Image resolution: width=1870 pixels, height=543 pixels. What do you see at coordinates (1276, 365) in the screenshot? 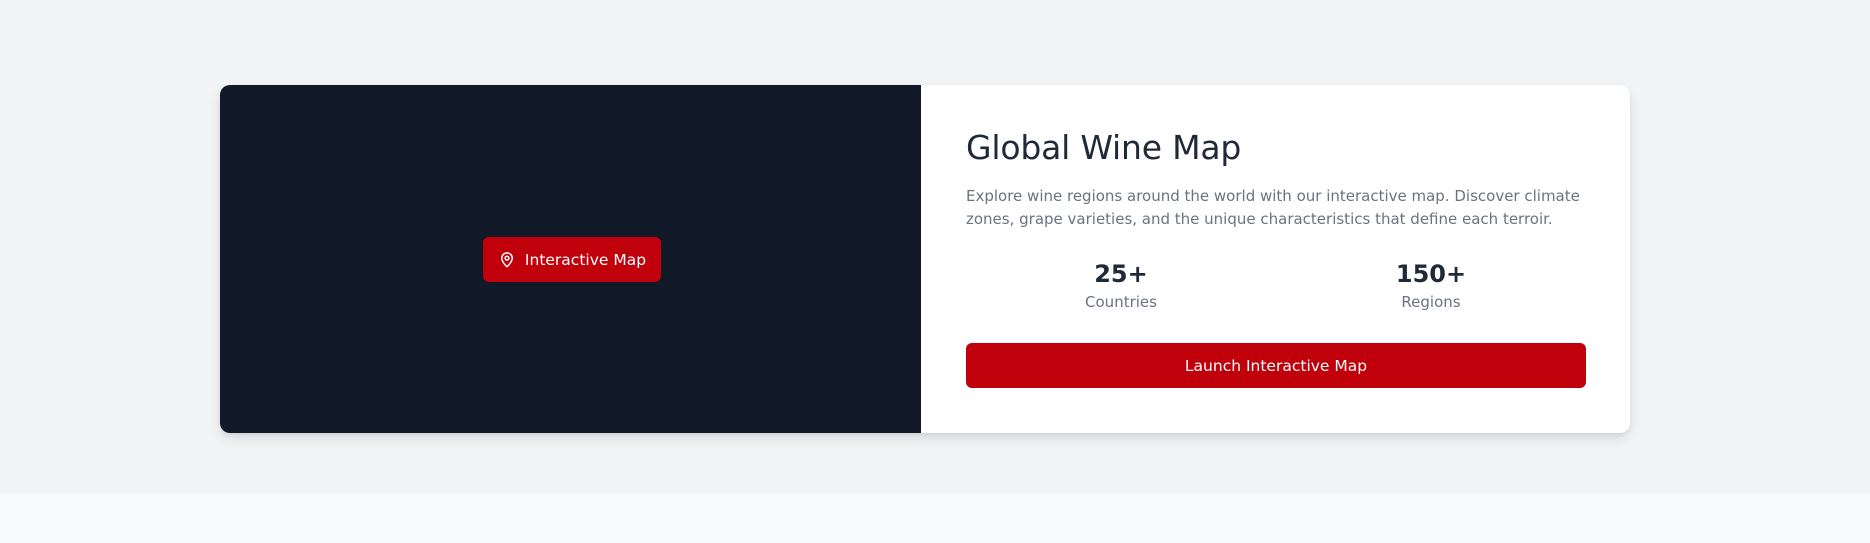
I see `launch-map-button: Launch Interactive Map` at bounding box center [1276, 365].